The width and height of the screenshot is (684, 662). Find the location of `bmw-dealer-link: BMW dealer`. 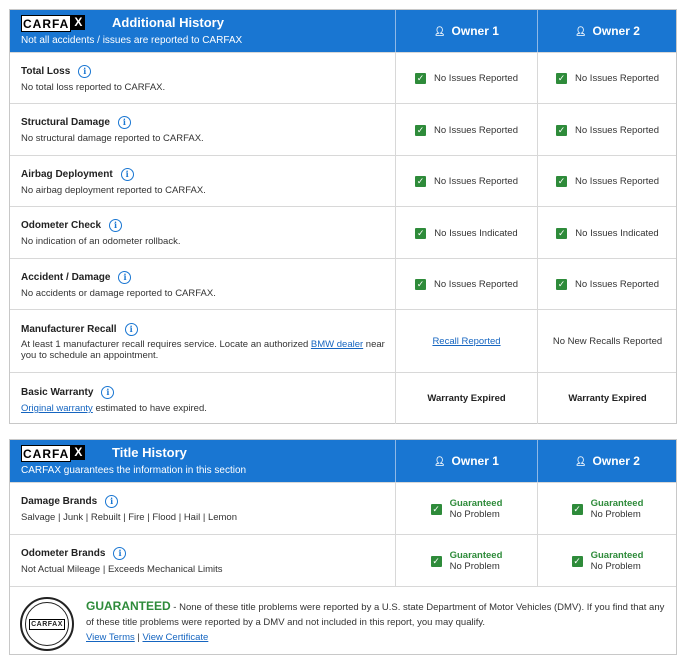

bmw-dealer-link: BMW dealer is located at coordinates (337, 344).